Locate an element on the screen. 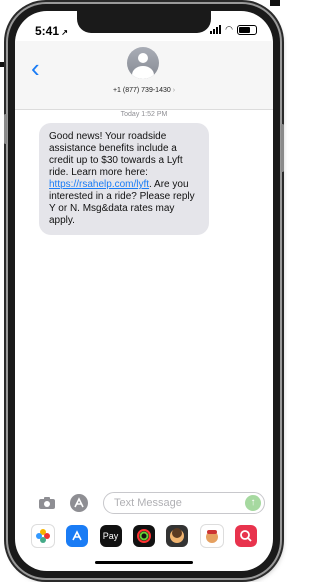 Image resolution: width=320 pixels, height=582 pixels. photos-app-icon is located at coordinates (42, 536).